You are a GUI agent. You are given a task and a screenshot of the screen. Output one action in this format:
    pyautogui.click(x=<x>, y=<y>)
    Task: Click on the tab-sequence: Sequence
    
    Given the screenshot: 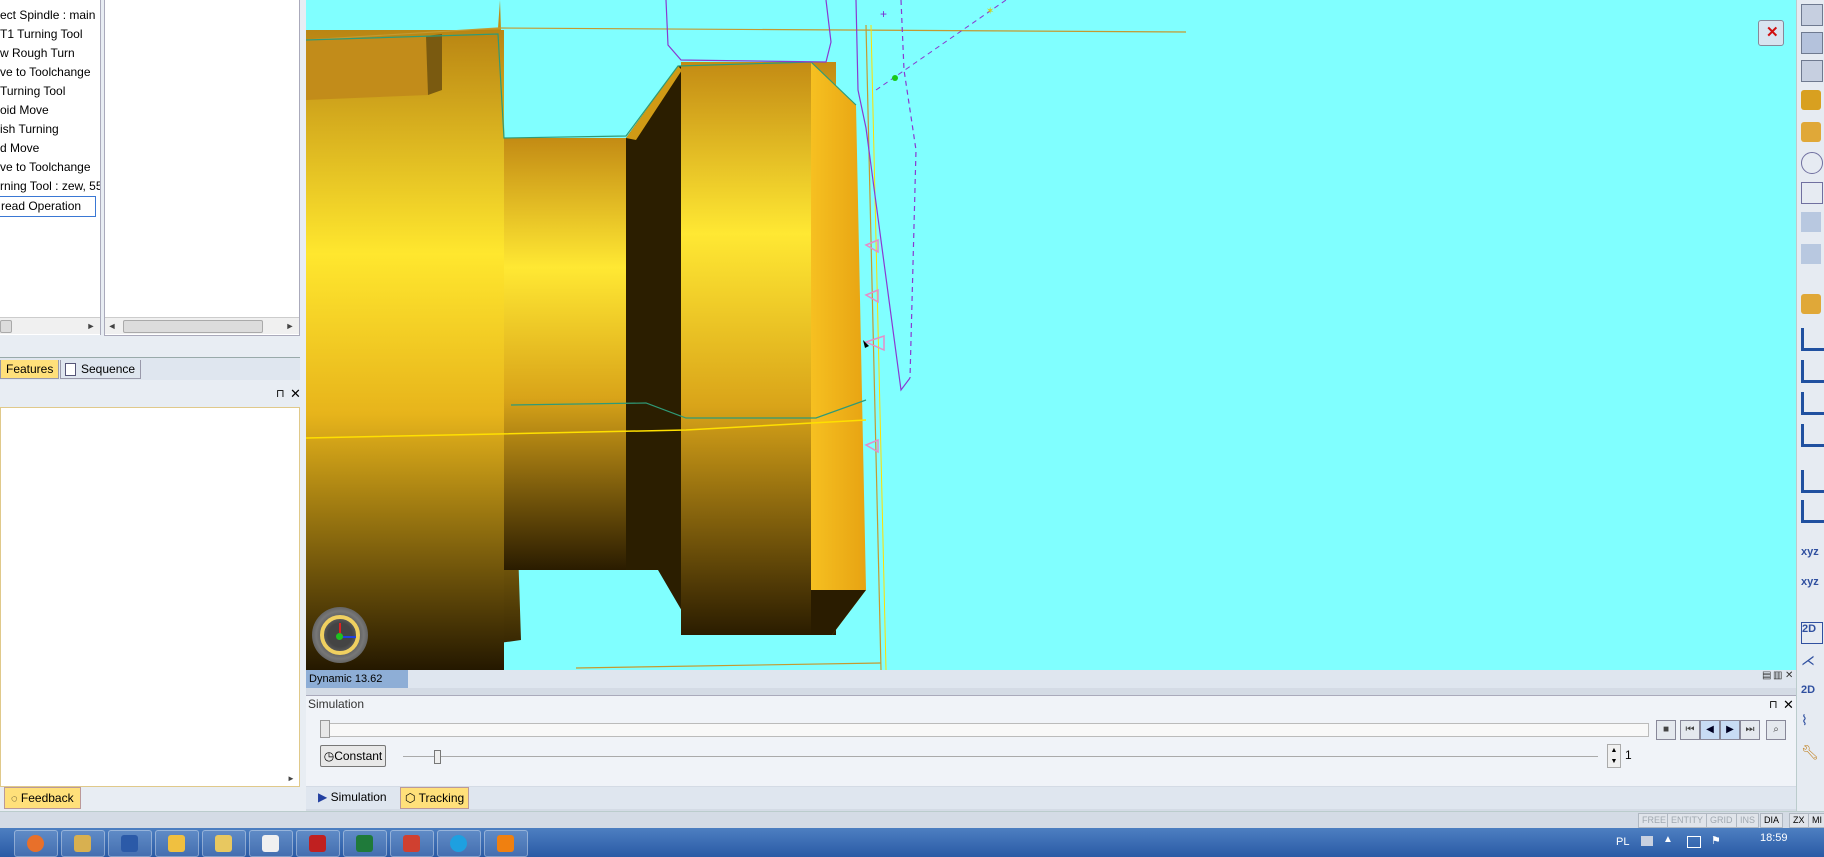 What is the action you would take?
    pyautogui.click(x=101, y=369)
    